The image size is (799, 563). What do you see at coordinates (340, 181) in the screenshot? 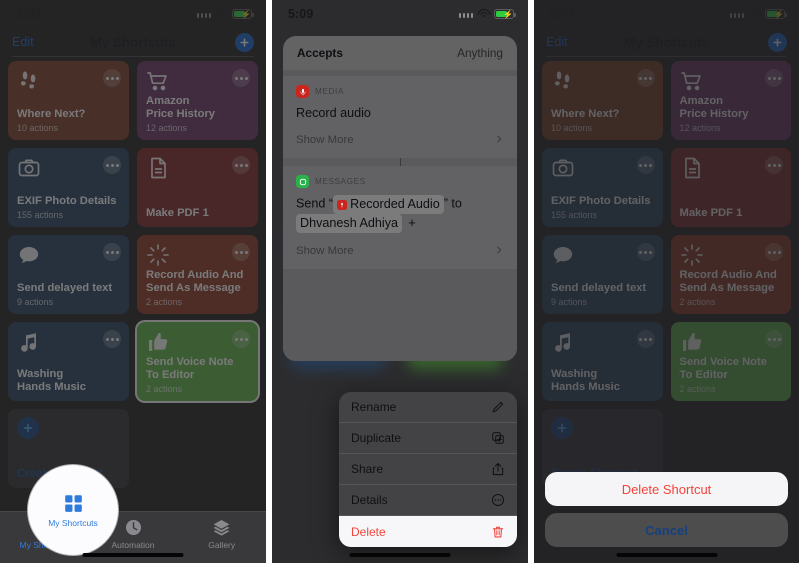
I see `action-category: MESSAGES` at bounding box center [340, 181].